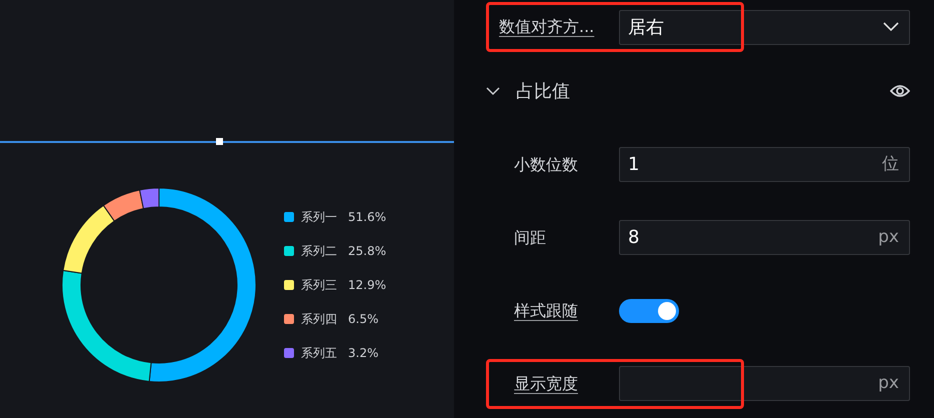  What do you see at coordinates (764, 27) in the screenshot?
I see `select-field: 居右` at bounding box center [764, 27].